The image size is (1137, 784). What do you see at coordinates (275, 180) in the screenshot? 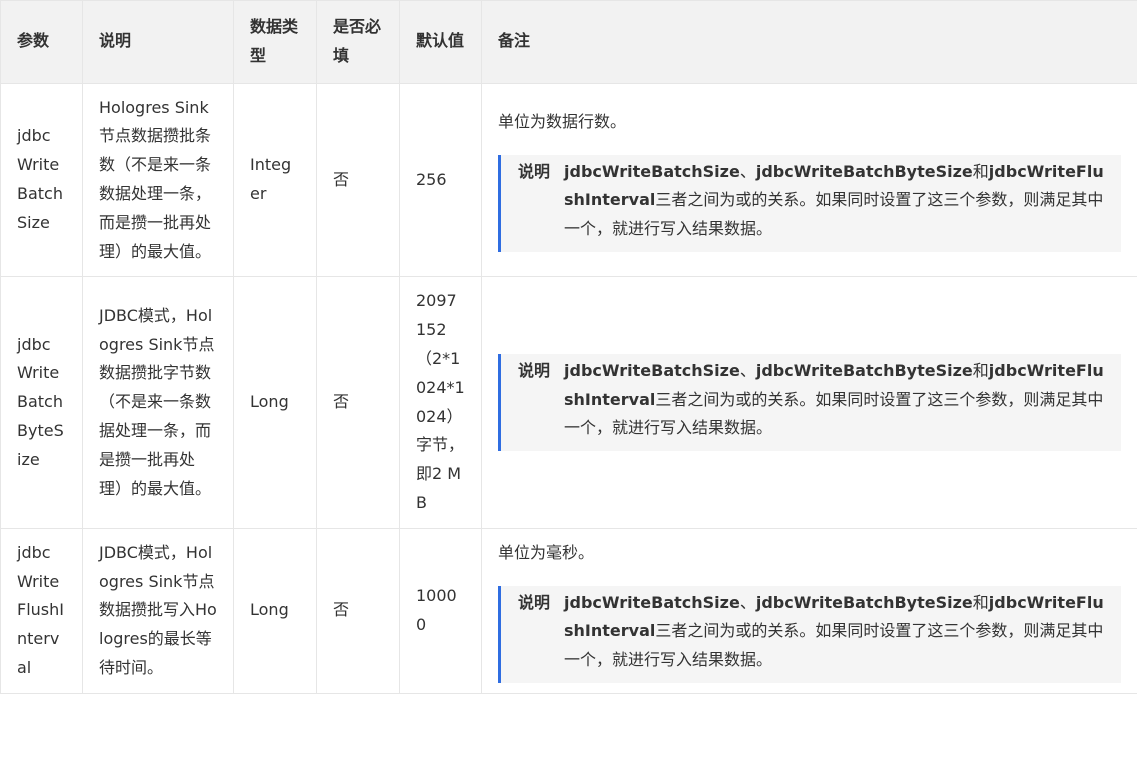
I see `cell-data-type: Integer` at bounding box center [275, 180].